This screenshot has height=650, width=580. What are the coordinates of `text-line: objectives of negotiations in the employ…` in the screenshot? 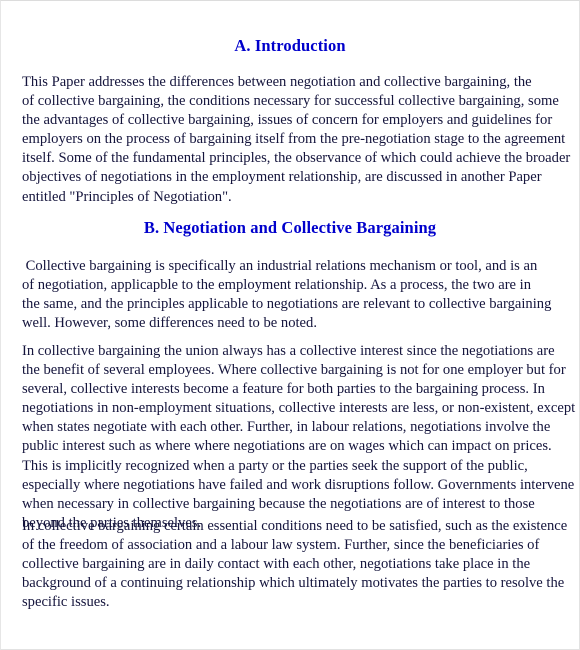 It's located at (282, 177).